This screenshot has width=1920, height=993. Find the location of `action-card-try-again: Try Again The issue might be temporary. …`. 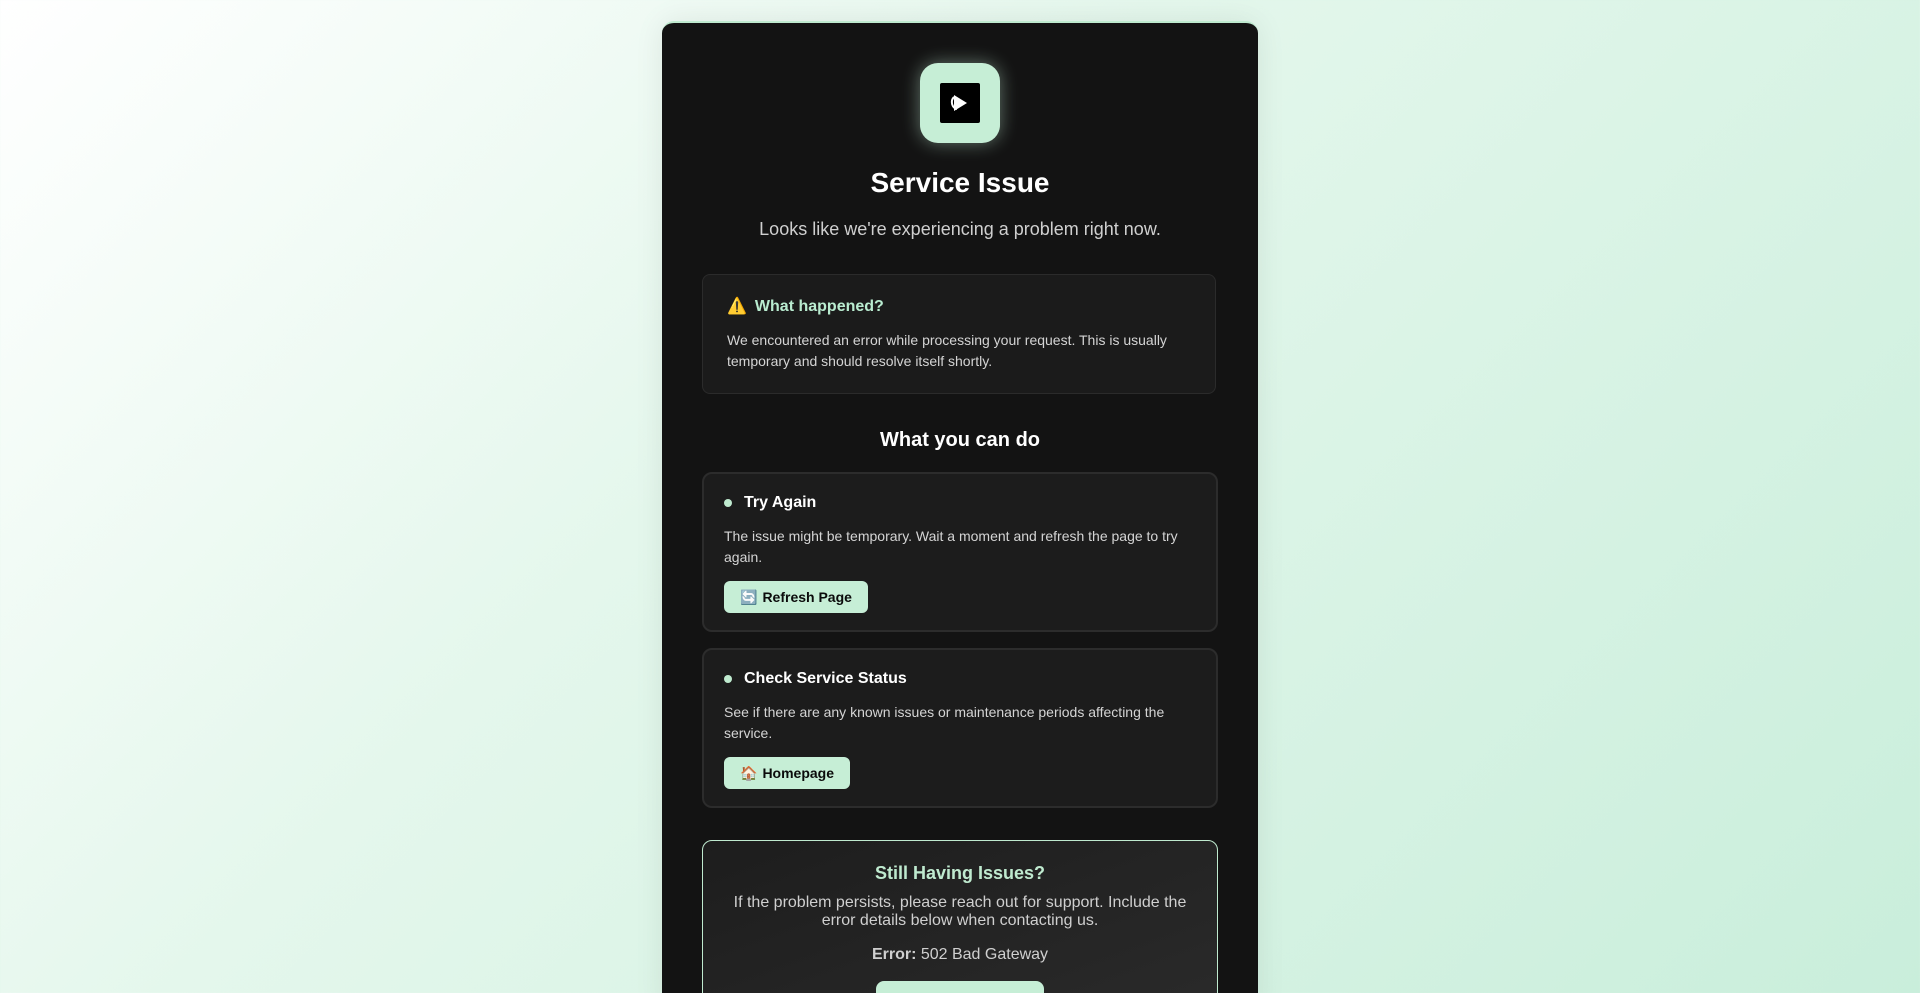

action-card-try-again: Try Again The issue might be temporary. … is located at coordinates (960, 552).